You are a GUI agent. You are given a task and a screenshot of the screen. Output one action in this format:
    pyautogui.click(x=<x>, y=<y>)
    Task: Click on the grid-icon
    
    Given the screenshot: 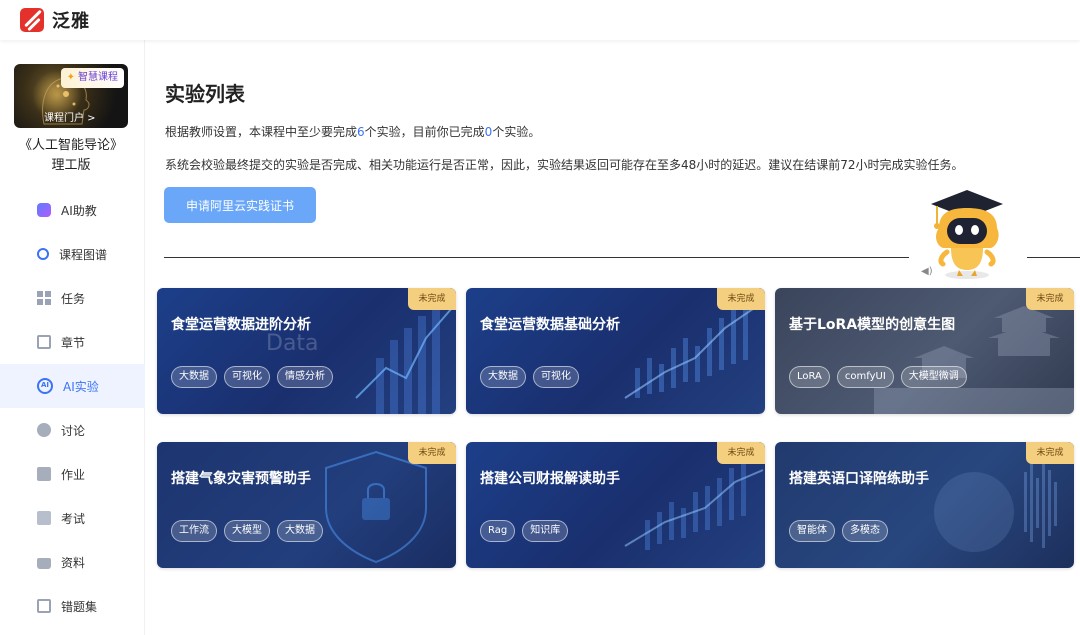 What is the action you would take?
    pyautogui.click(x=44, y=298)
    